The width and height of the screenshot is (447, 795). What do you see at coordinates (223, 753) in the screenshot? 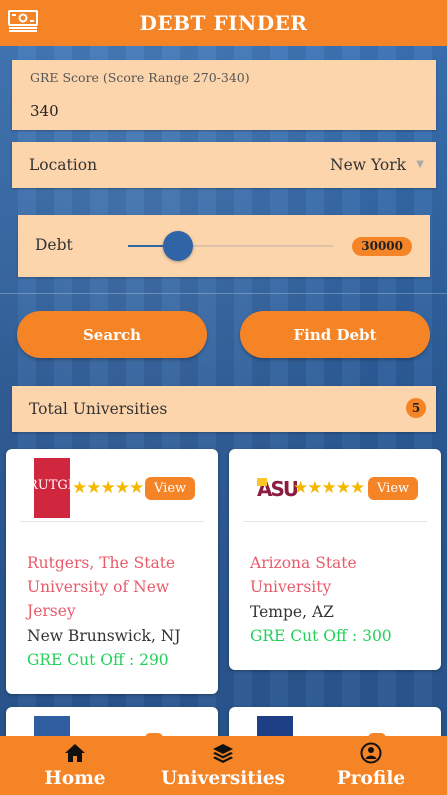
I see `layers-icon` at bounding box center [223, 753].